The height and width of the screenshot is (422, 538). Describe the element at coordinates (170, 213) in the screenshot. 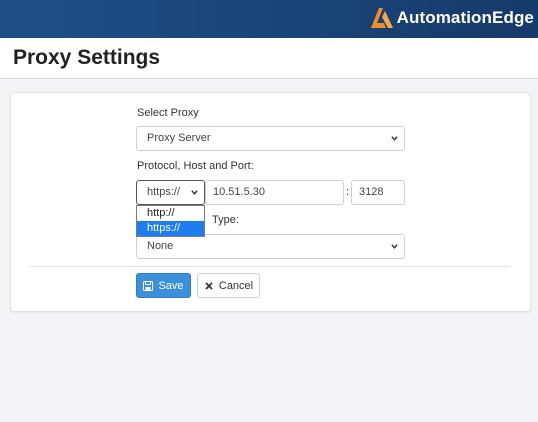

I see `protocol-option-http: http://` at that location.